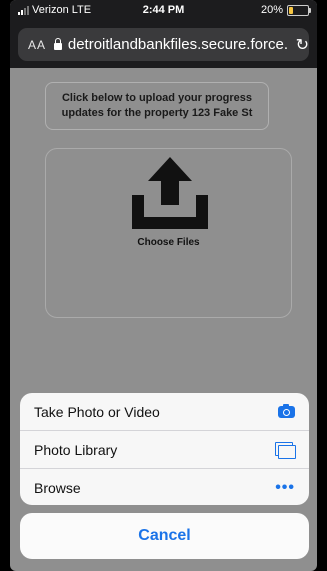 This screenshot has height=571, width=327. Describe the element at coordinates (180, 44) in the screenshot. I see `url-text: detroitlandbankfiles.secure.force.` at that location.